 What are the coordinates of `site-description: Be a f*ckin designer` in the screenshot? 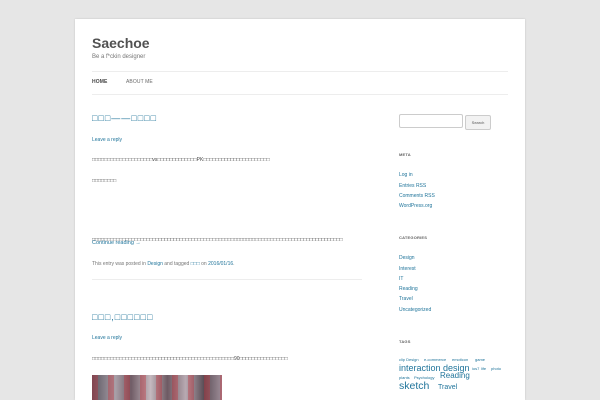 It's located at (119, 57).